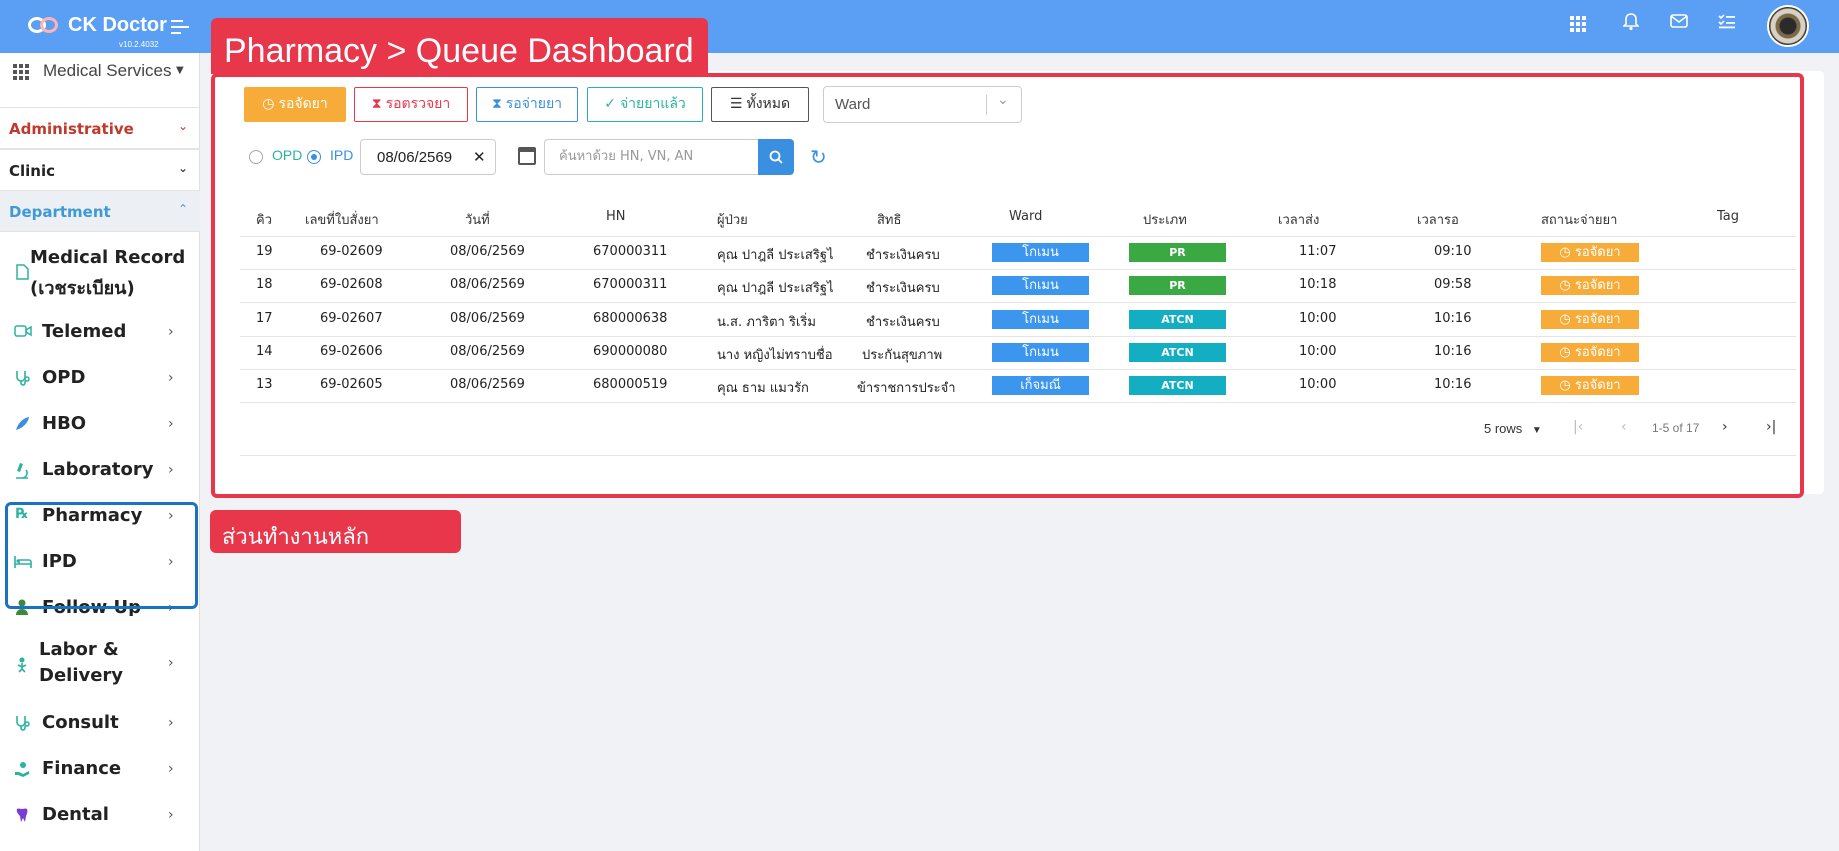  Describe the element at coordinates (889, 219) in the screenshot. I see `column-header-right: สิทธิ` at that location.